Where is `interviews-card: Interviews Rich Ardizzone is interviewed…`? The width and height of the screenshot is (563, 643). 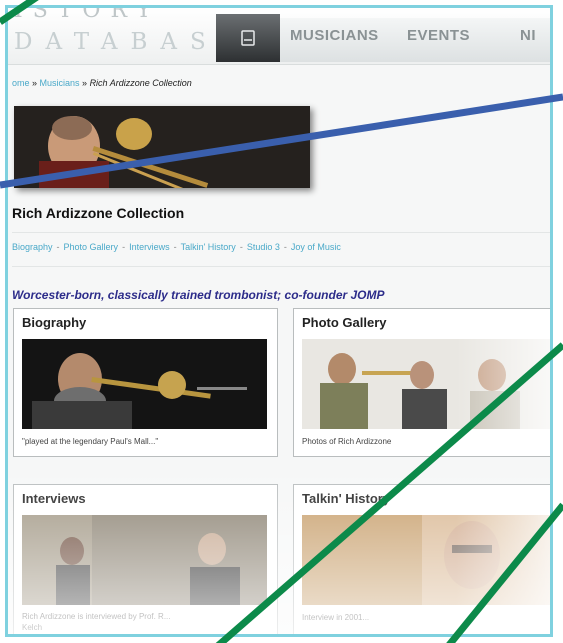
interviews-card: Interviews Rich Ardizzone is interviewed… is located at coordinates (145, 559).